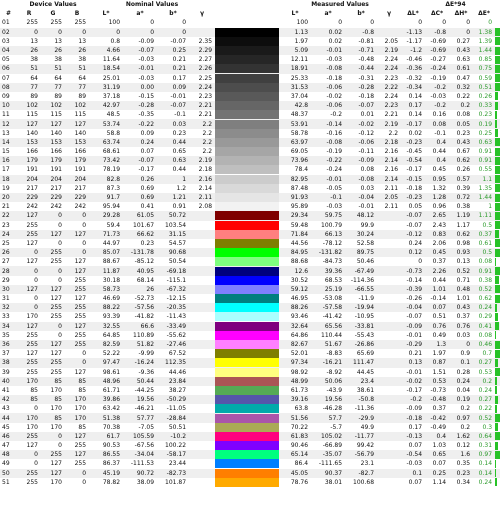 This screenshot has height=508, width=500. I want to click on table-cell: 153, so click(77, 142).